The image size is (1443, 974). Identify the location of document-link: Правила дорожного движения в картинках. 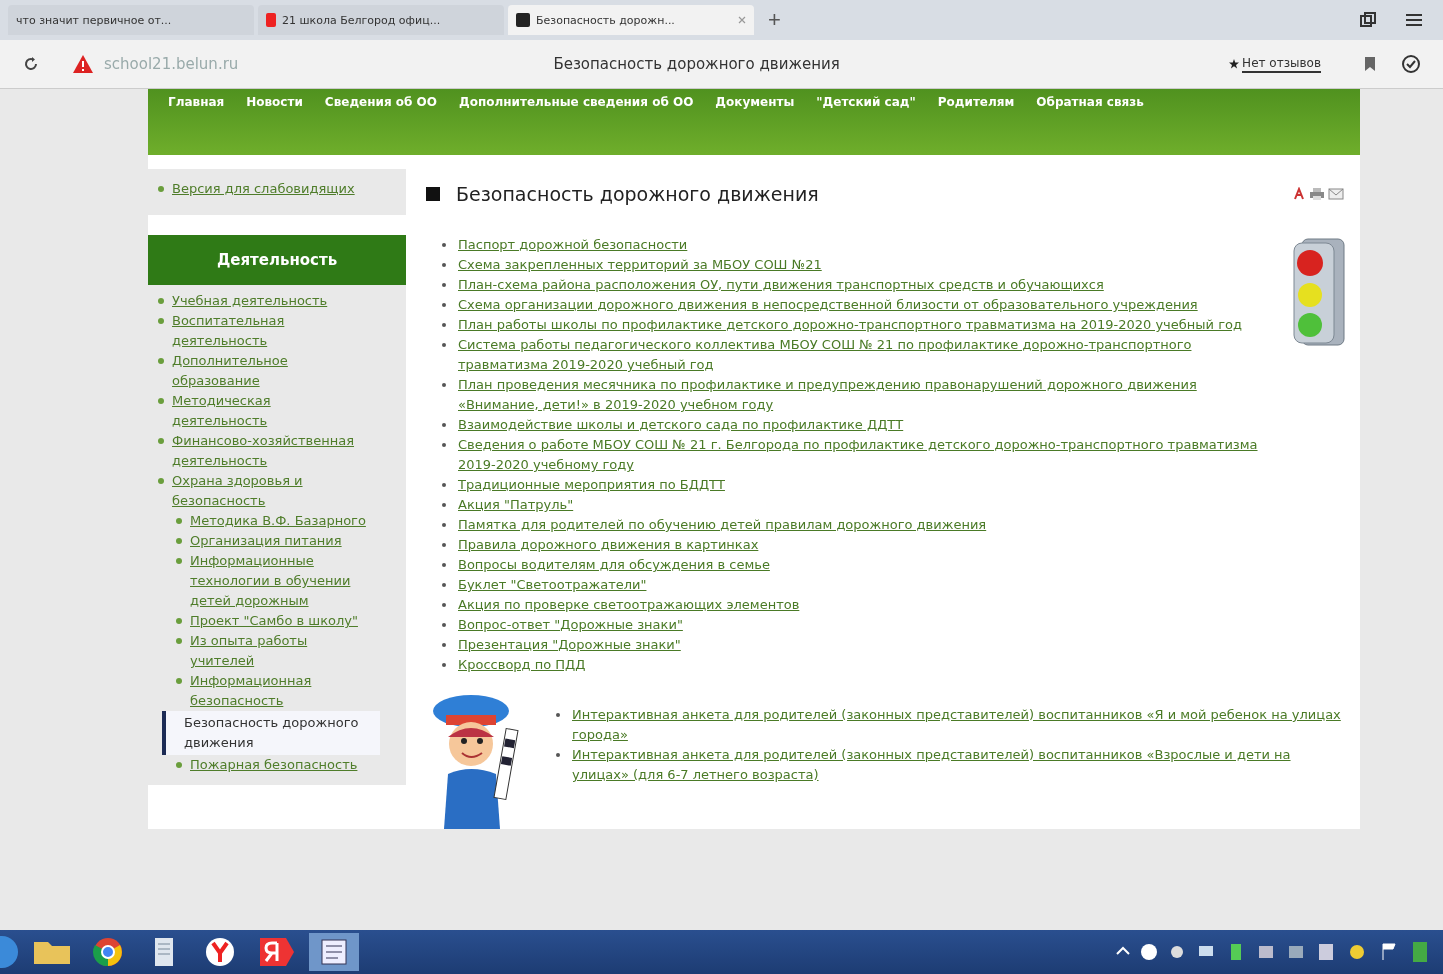
(608, 545).